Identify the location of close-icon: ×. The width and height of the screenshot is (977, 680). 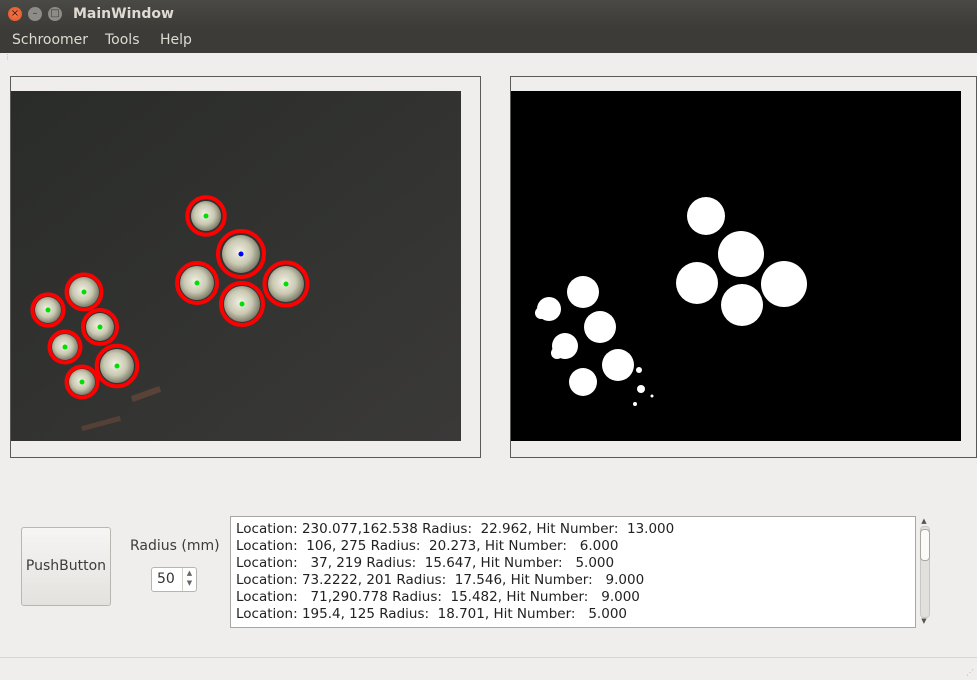
(15, 14).